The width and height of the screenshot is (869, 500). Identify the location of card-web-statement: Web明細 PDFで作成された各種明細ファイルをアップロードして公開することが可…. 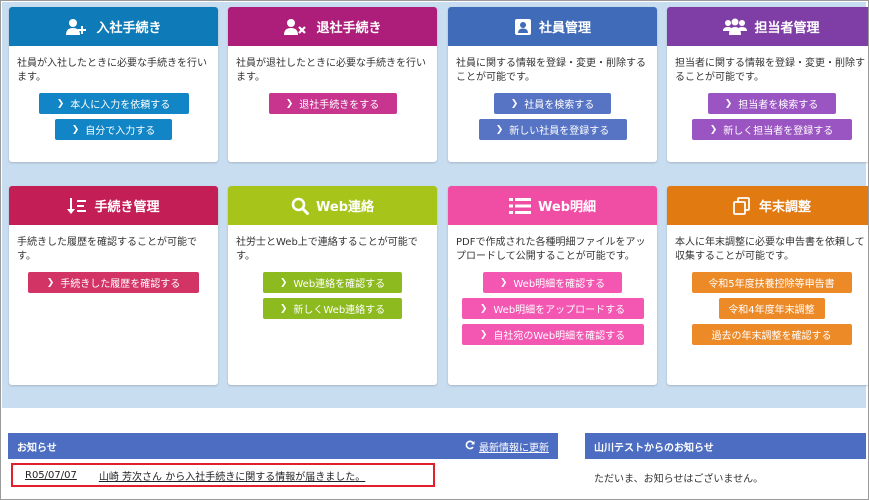
(552, 285).